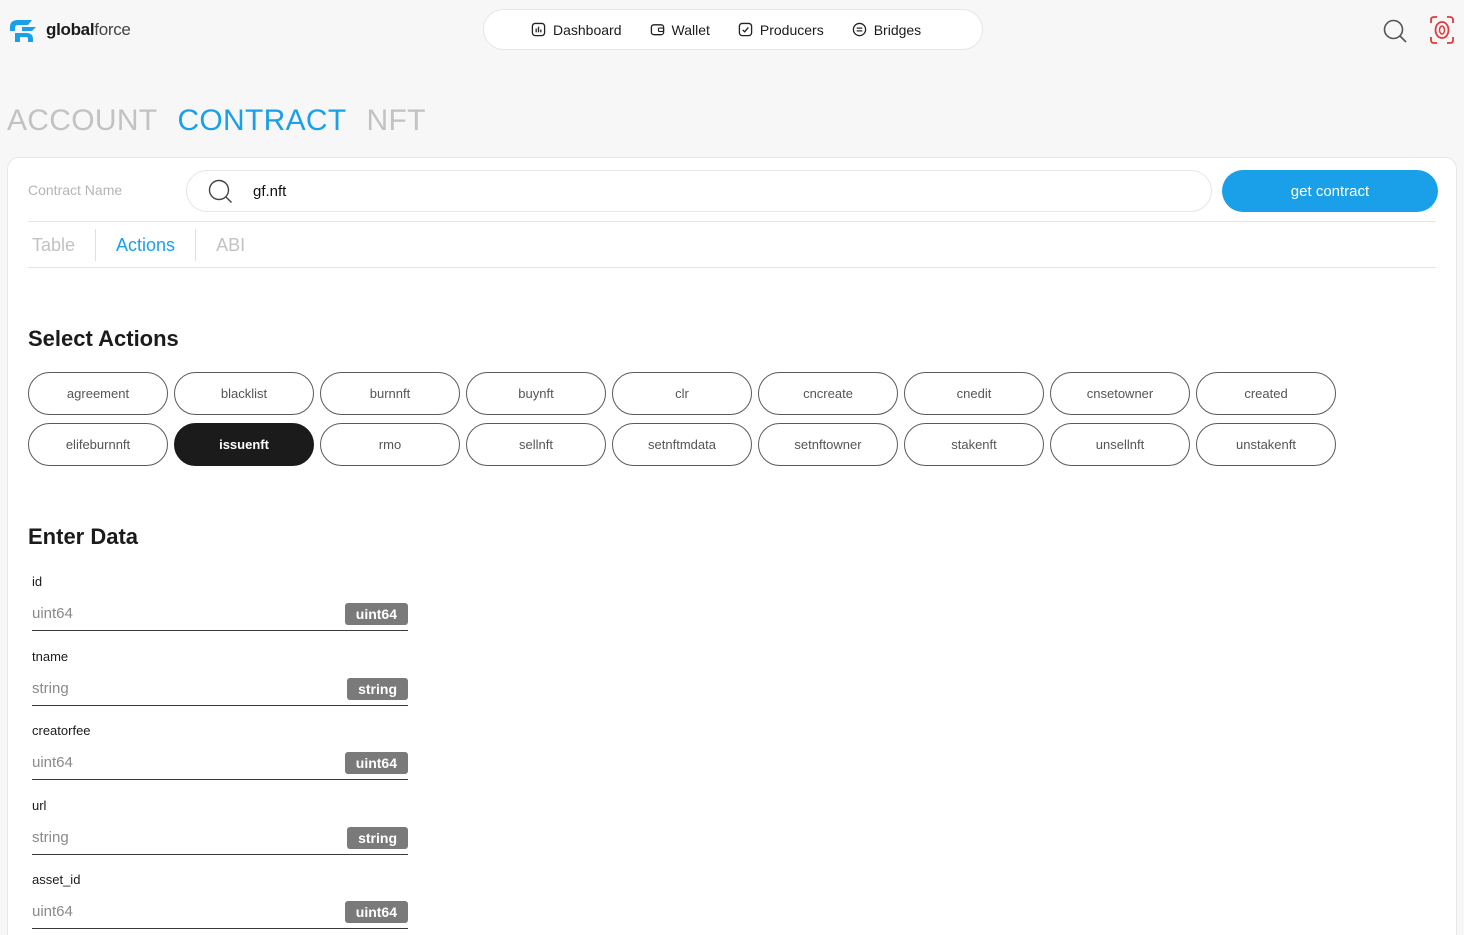 This screenshot has height=935, width=1464. I want to click on field-asset-id: asset_id uint64 uint64, so click(218, 903).